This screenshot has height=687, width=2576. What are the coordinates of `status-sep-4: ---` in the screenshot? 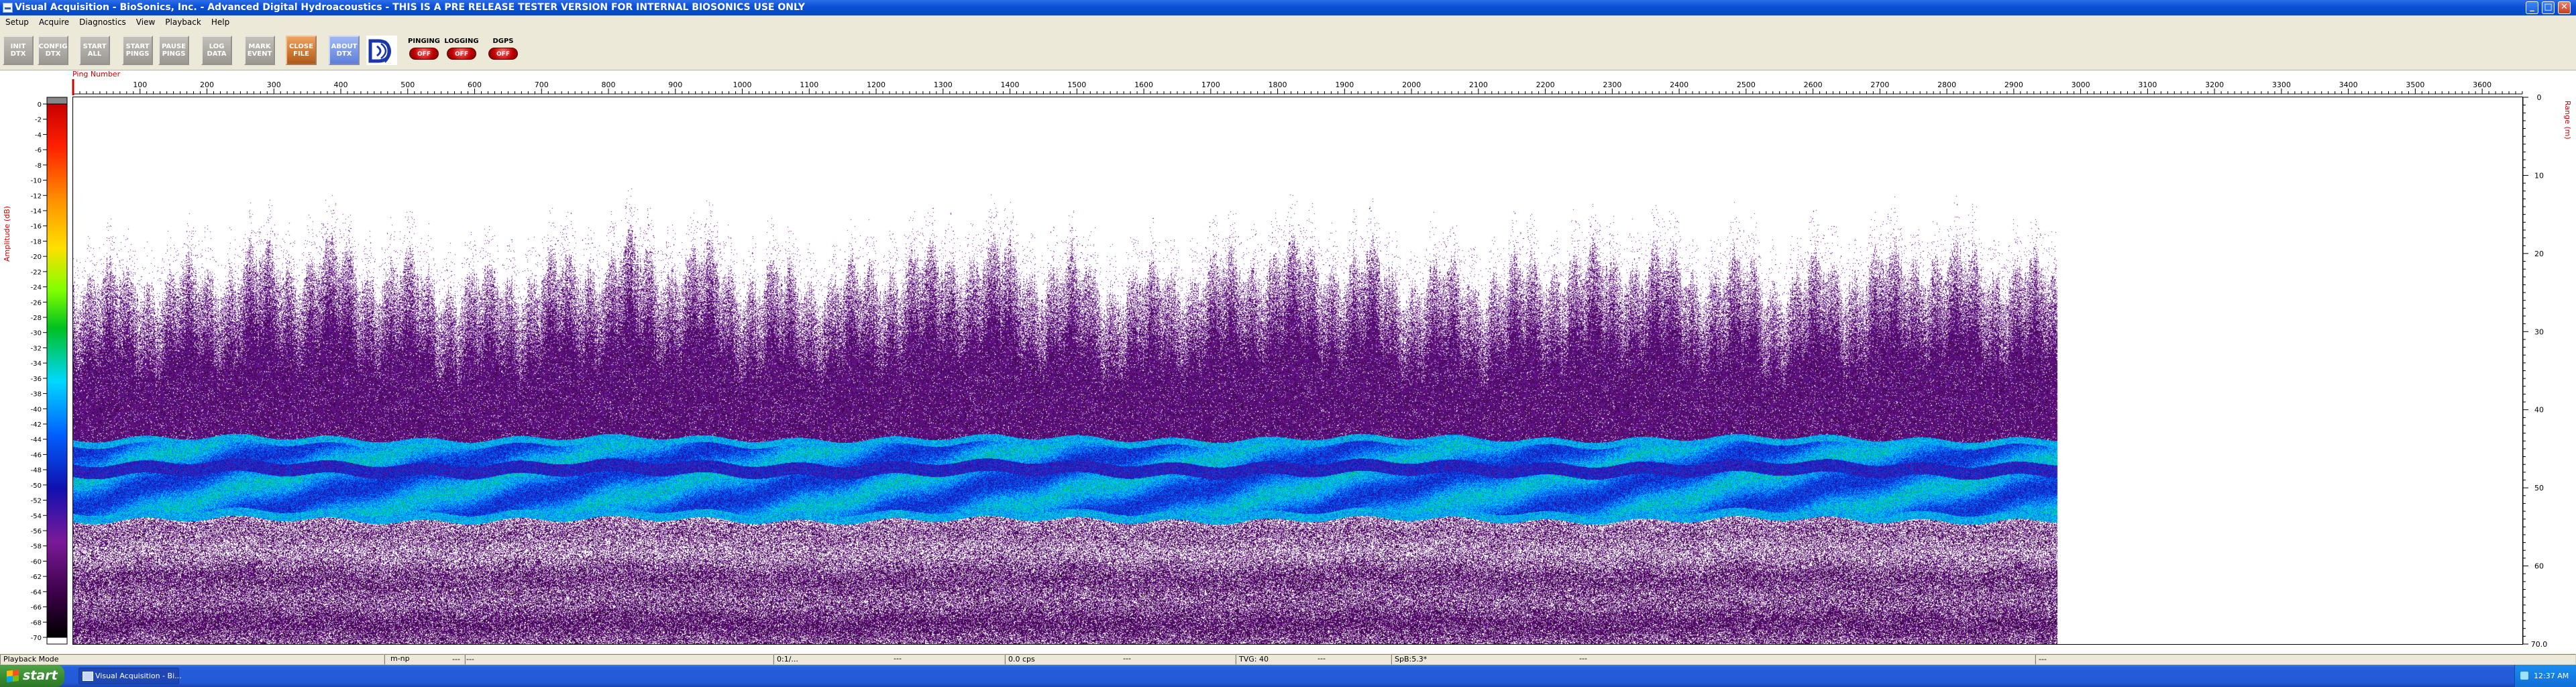 It's located at (1127, 658).